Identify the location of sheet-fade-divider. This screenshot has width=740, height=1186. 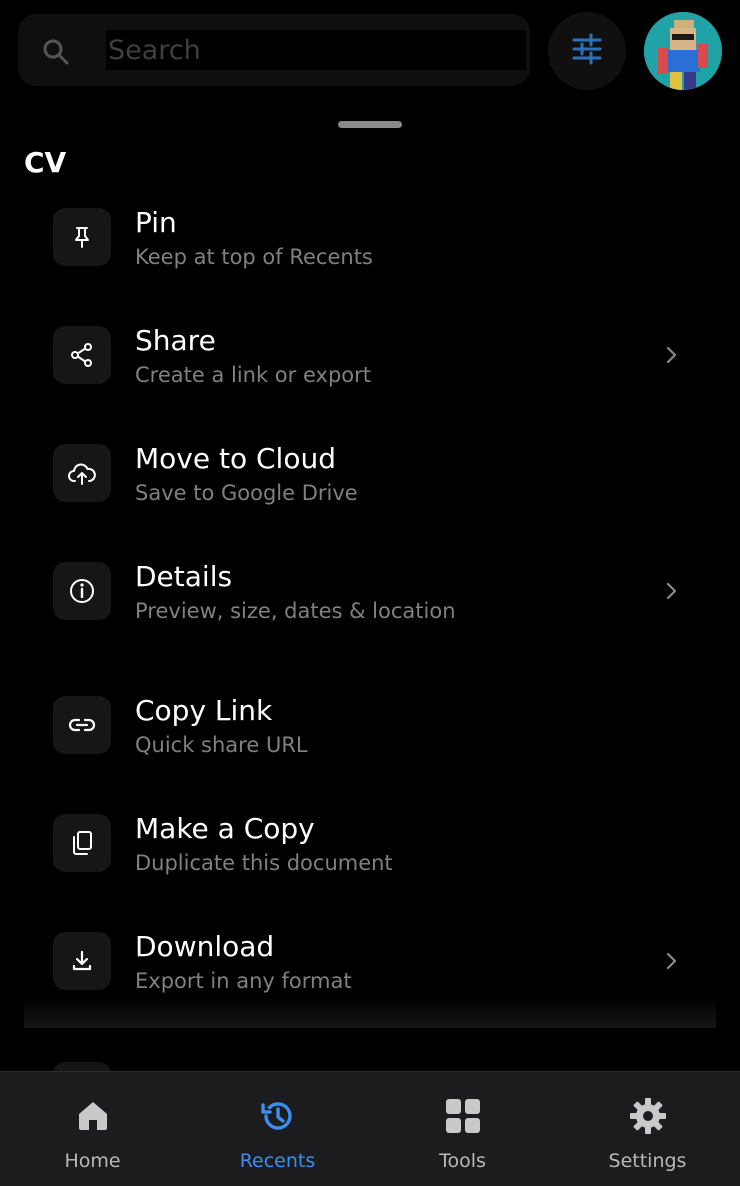
(370, 1012).